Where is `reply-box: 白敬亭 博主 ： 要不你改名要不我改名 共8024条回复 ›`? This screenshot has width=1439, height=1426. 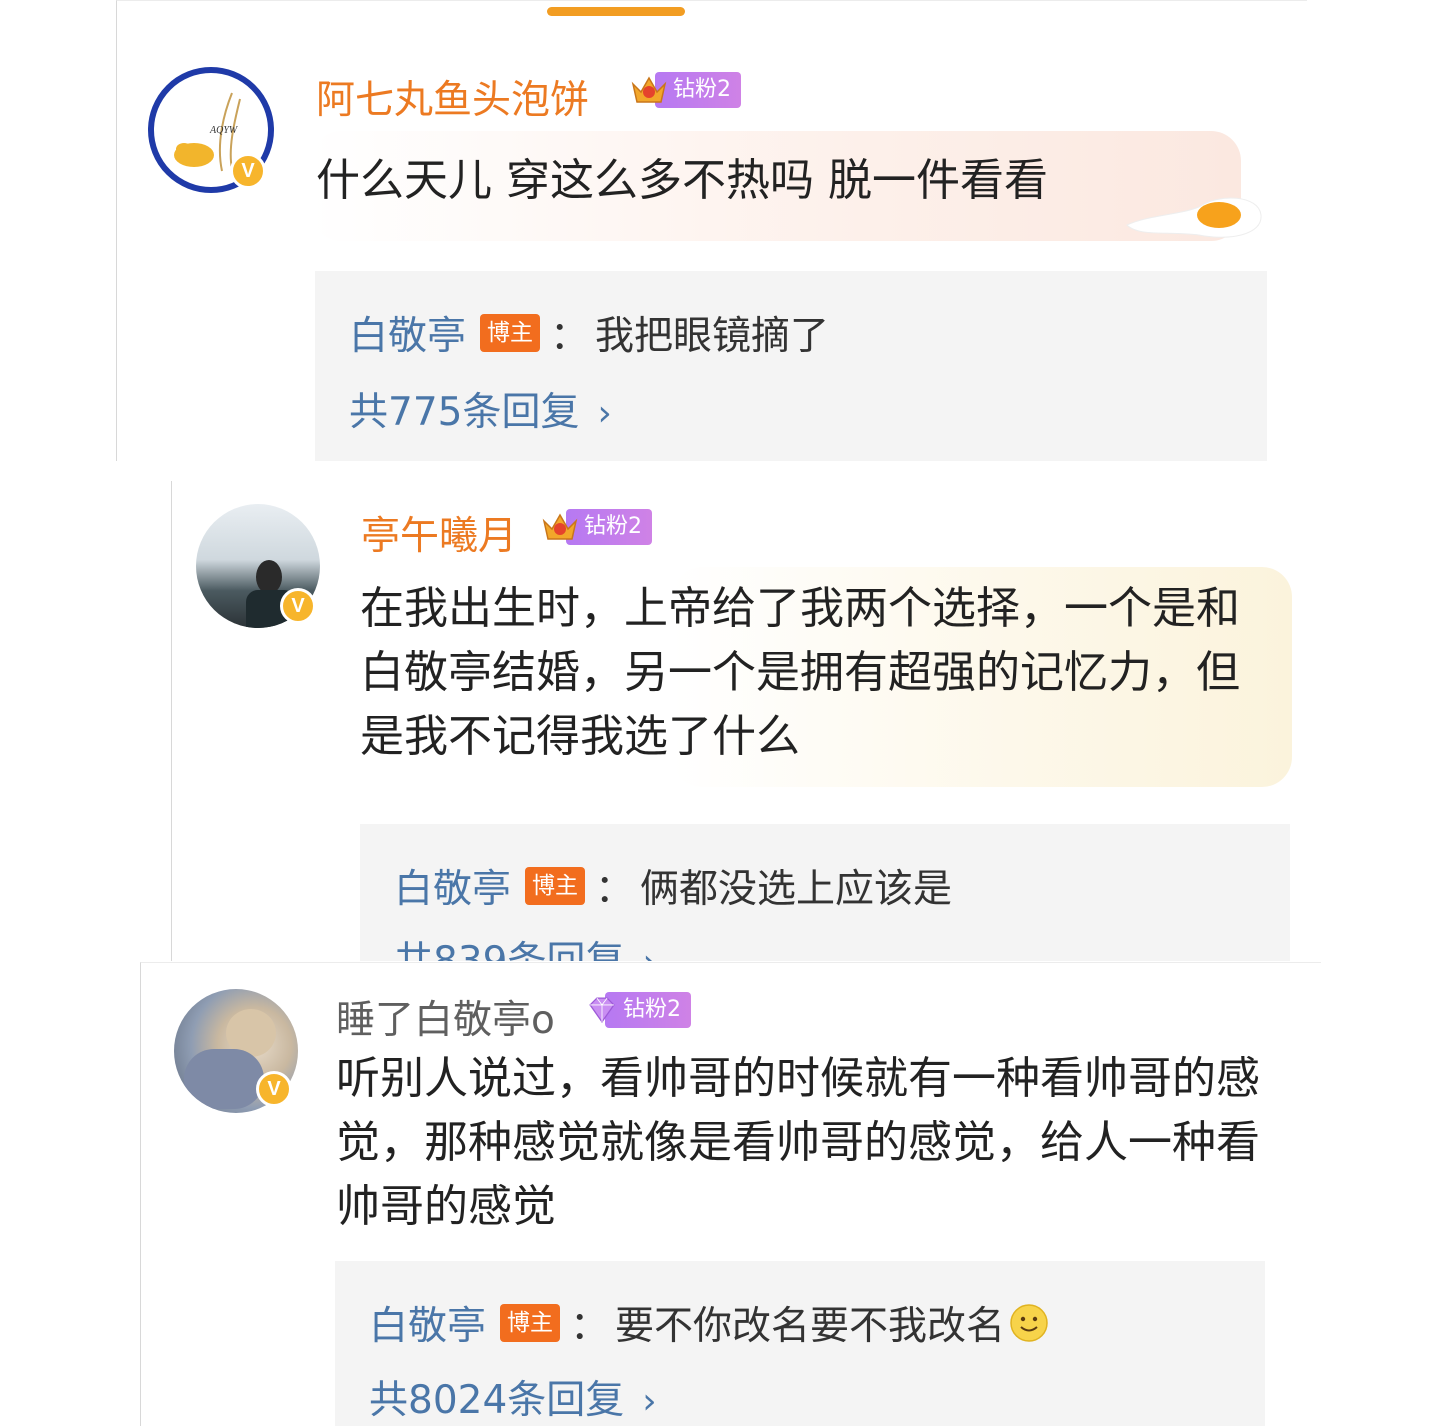
reply-box: 白敬亭 博主 ： 要不你改名要不我改名 共8024条回复 › is located at coordinates (800, 1343).